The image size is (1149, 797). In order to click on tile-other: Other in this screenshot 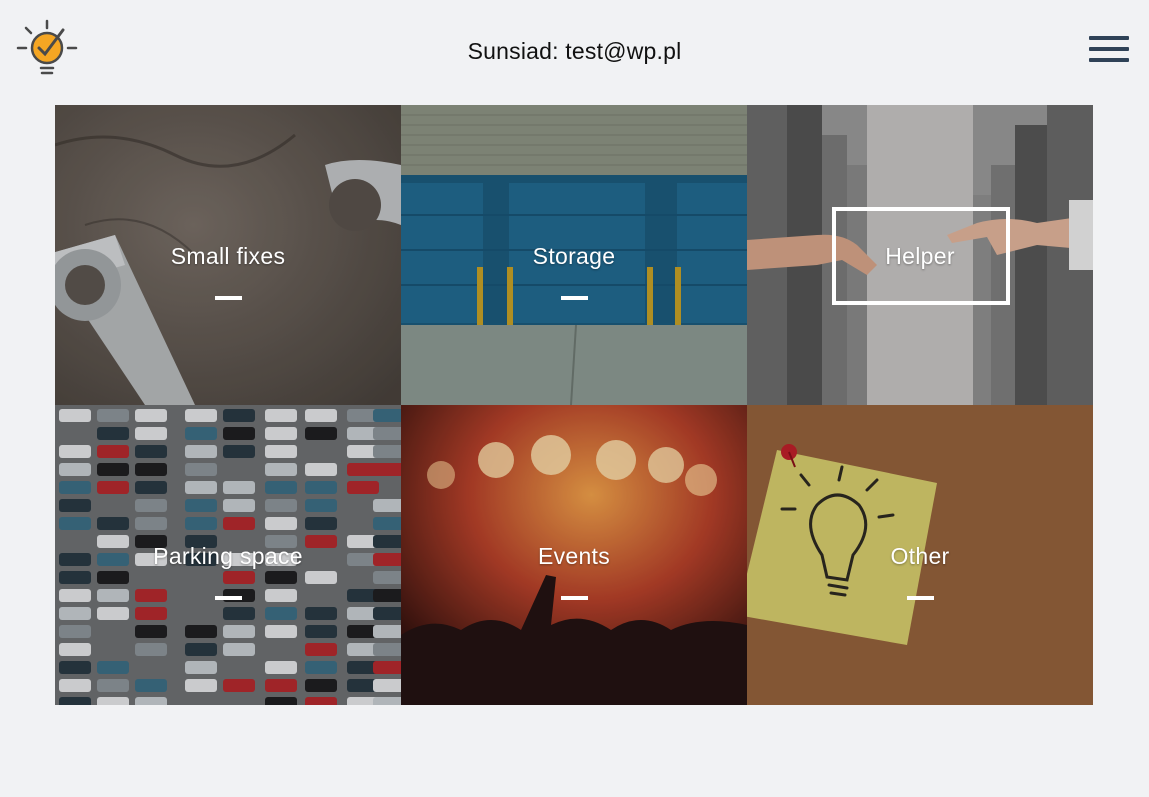, I will do `click(920, 555)`.